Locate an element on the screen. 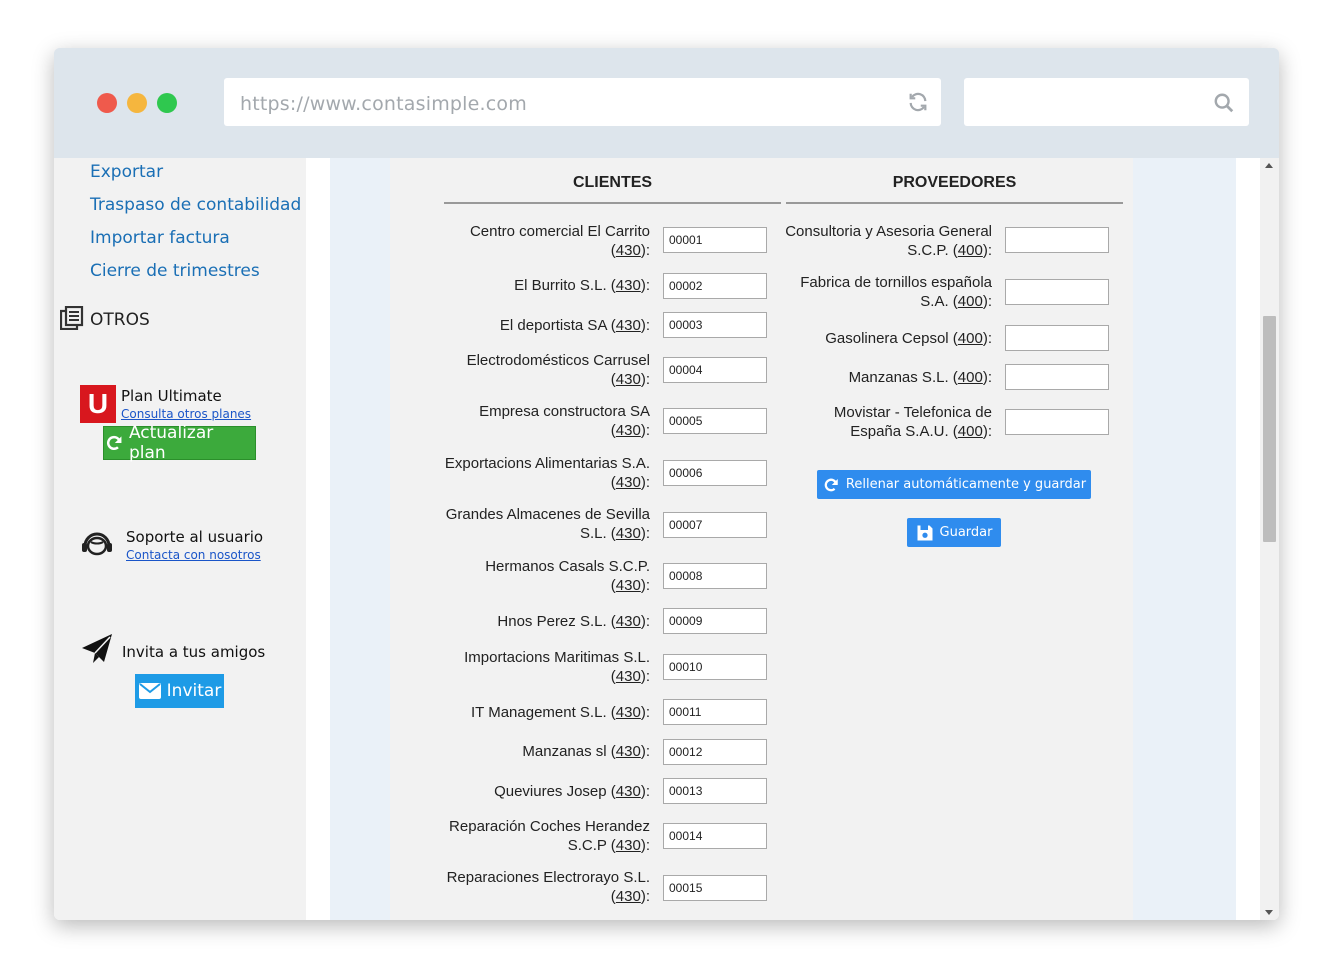 The width and height of the screenshot is (1326, 976). sidebar-link-traspaso: Traspaso de contabilidad is located at coordinates (195, 205).